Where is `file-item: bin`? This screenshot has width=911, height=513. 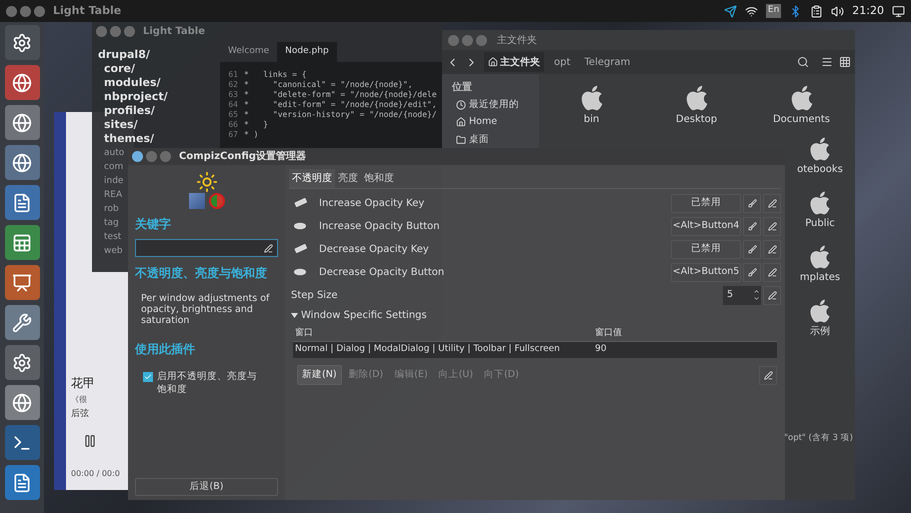 file-item: bin is located at coordinates (591, 105).